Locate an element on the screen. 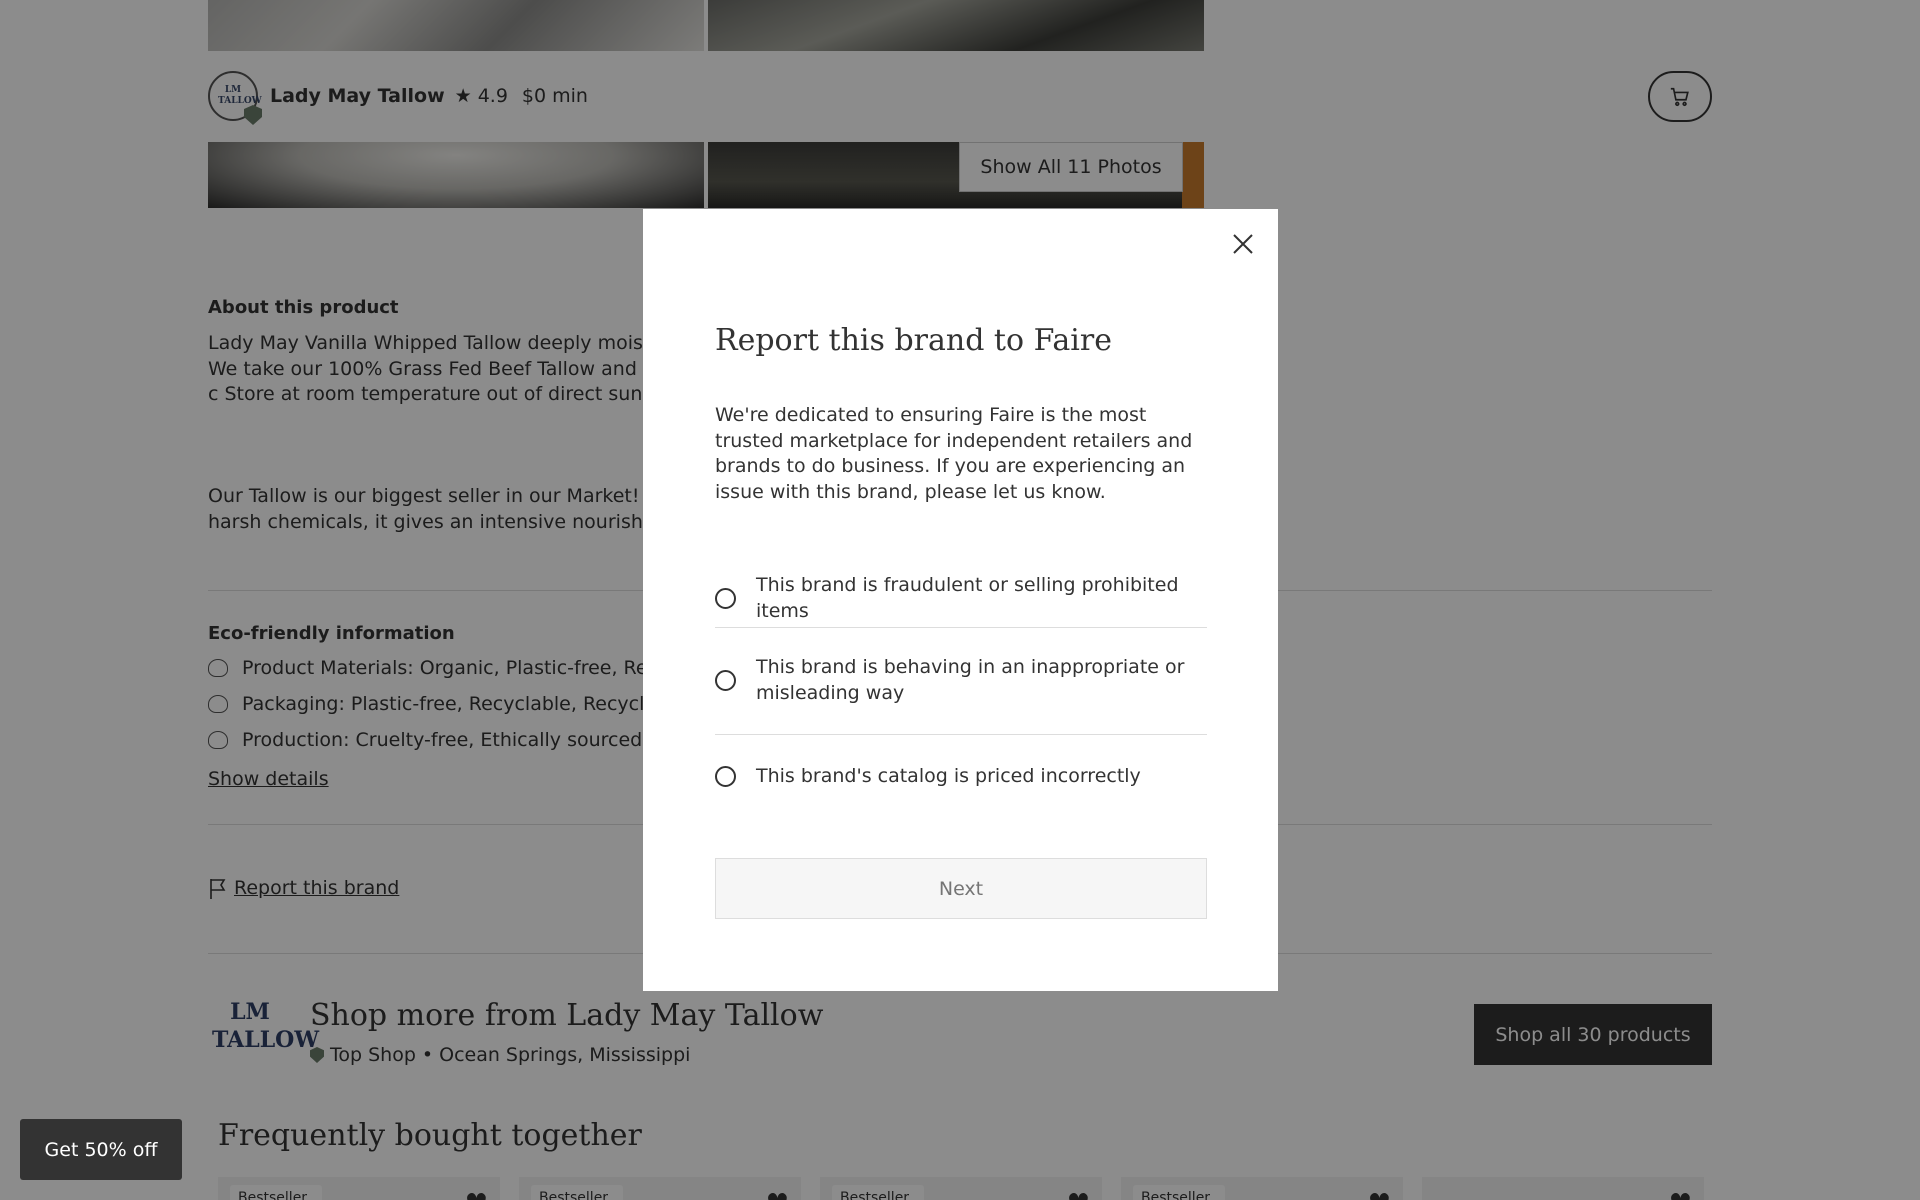 The width and height of the screenshot is (1920, 1200). close-button is located at coordinates (1243, 244).